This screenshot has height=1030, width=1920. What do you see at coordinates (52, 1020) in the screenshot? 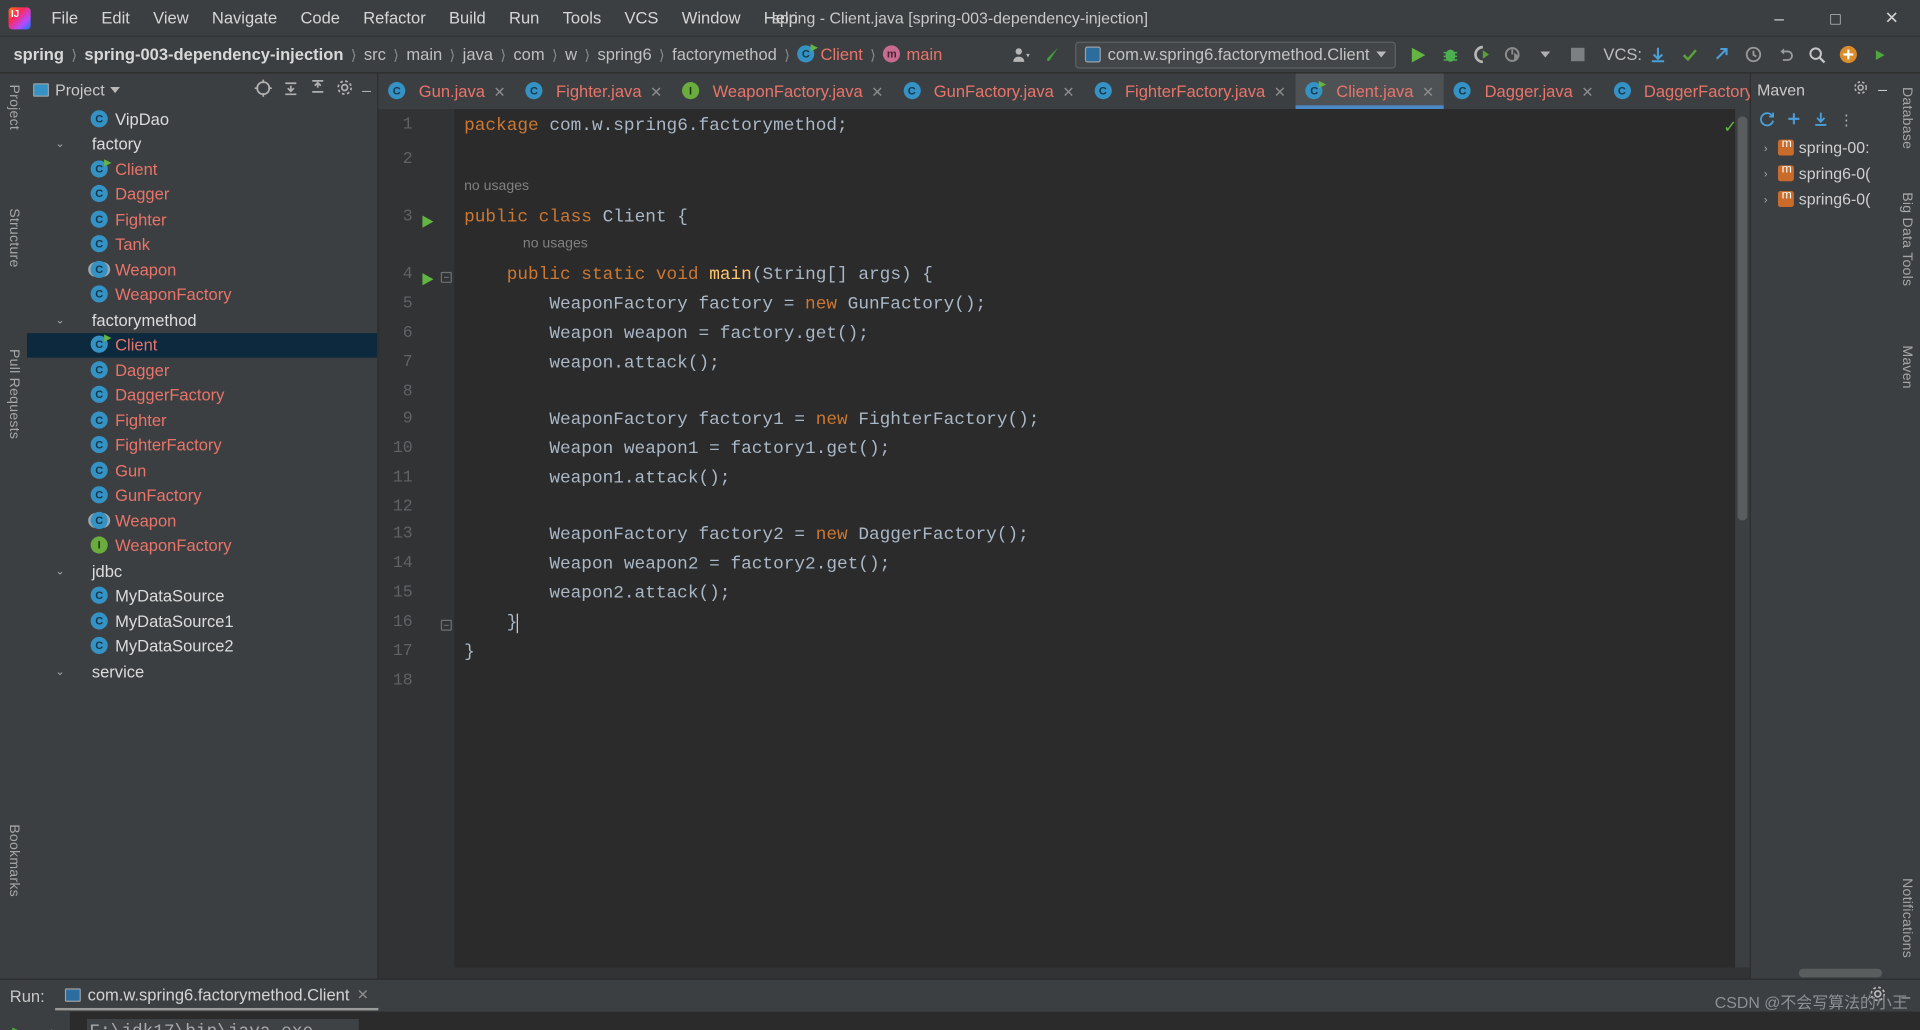
I see `console-actions-toolbar: ↑ ↓` at bounding box center [52, 1020].